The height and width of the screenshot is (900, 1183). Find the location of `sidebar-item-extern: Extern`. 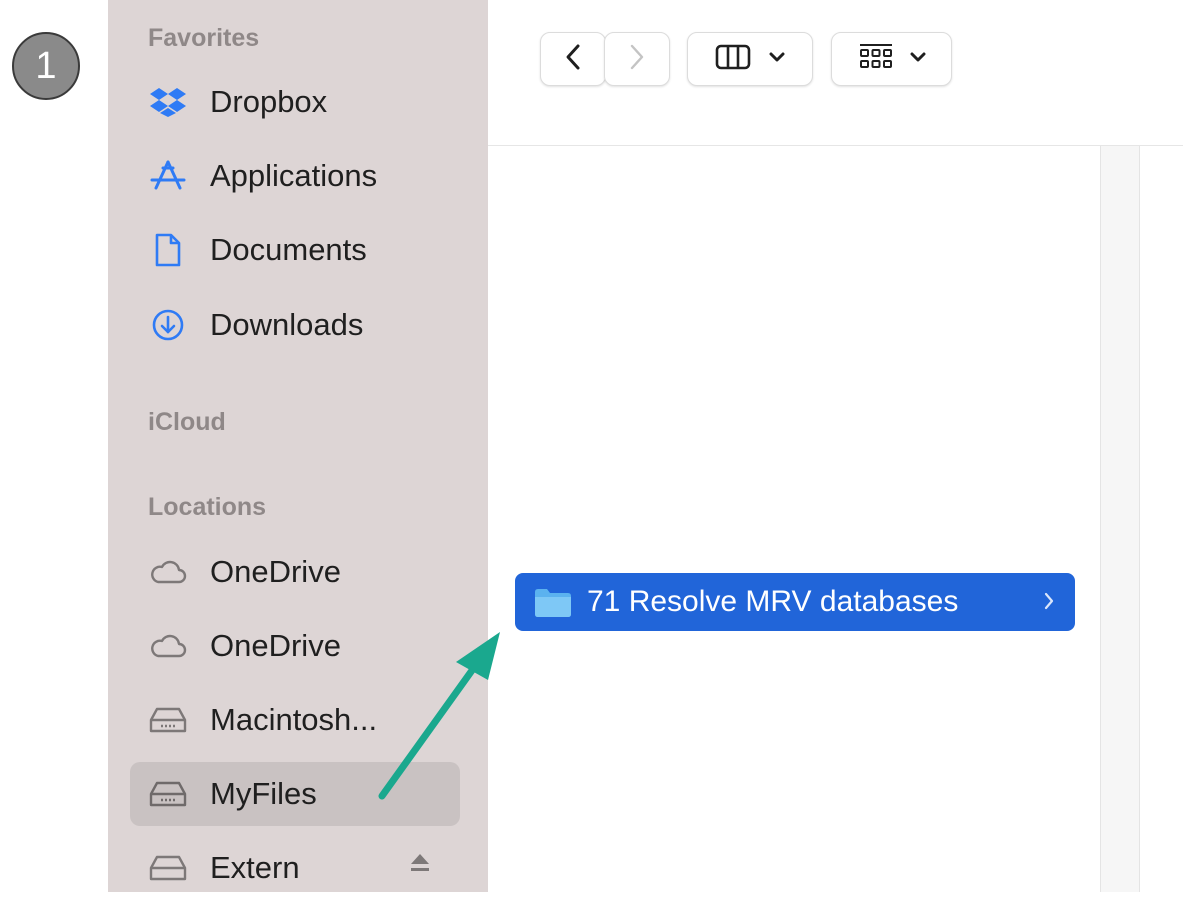

sidebar-item-extern: Extern is located at coordinates (295, 868).